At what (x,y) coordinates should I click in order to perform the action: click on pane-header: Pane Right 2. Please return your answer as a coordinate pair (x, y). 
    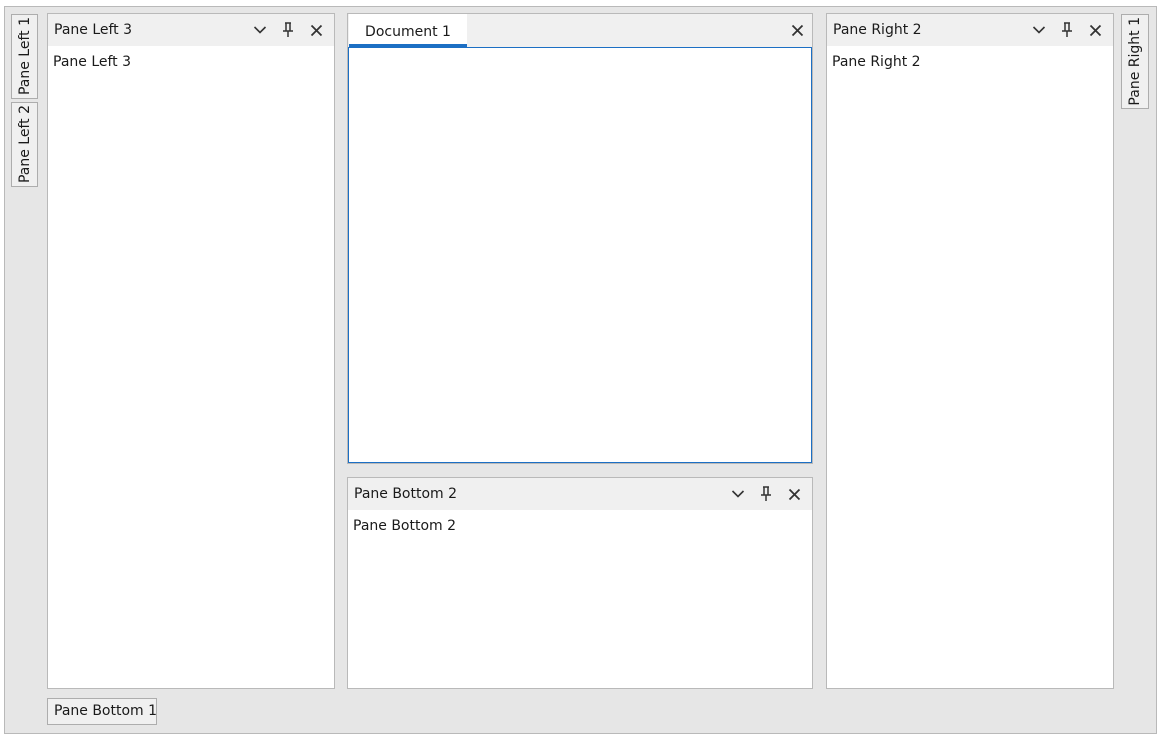
    Looking at the image, I should click on (970, 30).